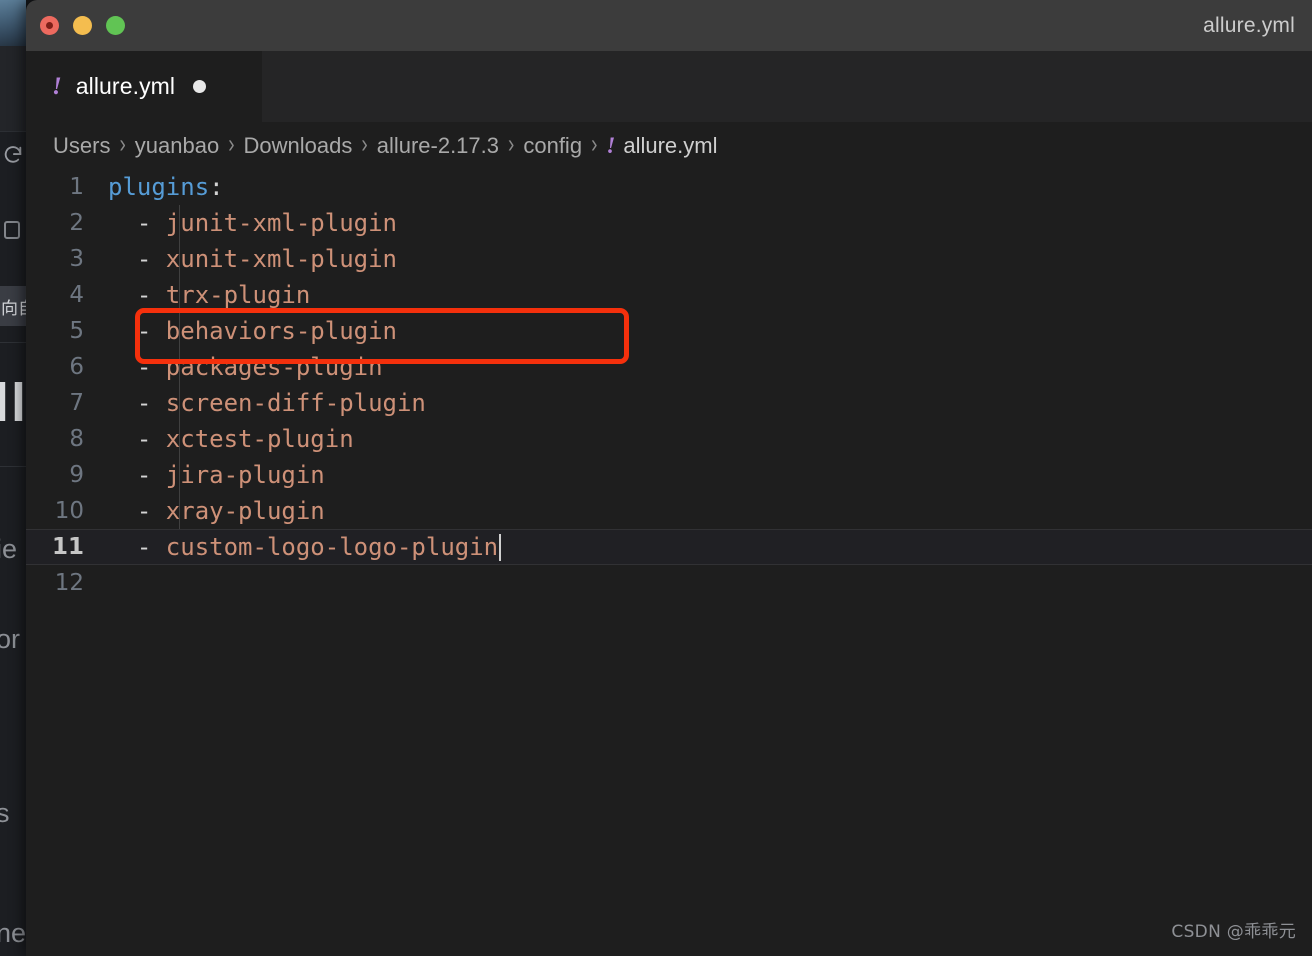 This screenshot has height=956, width=1312. Describe the element at coordinates (669, 187) in the screenshot. I see `code-line: 1 plugins:` at that location.